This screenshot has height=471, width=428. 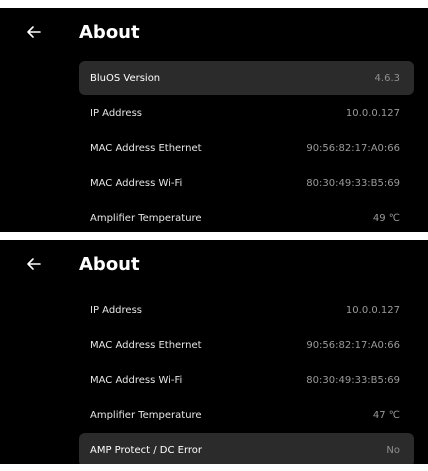 I want to click on row-amplifier-temperature: Amplifier Temperature 49 ℃, so click(x=246, y=216).